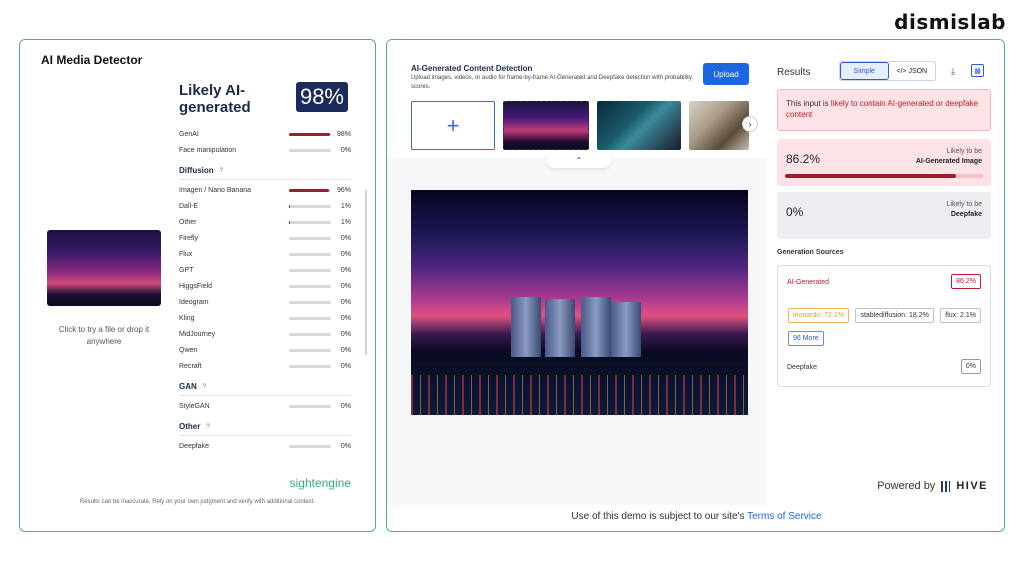  Describe the element at coordinates (193, 386) in the screenshot. I see `section-heading: GAN?` at that location.